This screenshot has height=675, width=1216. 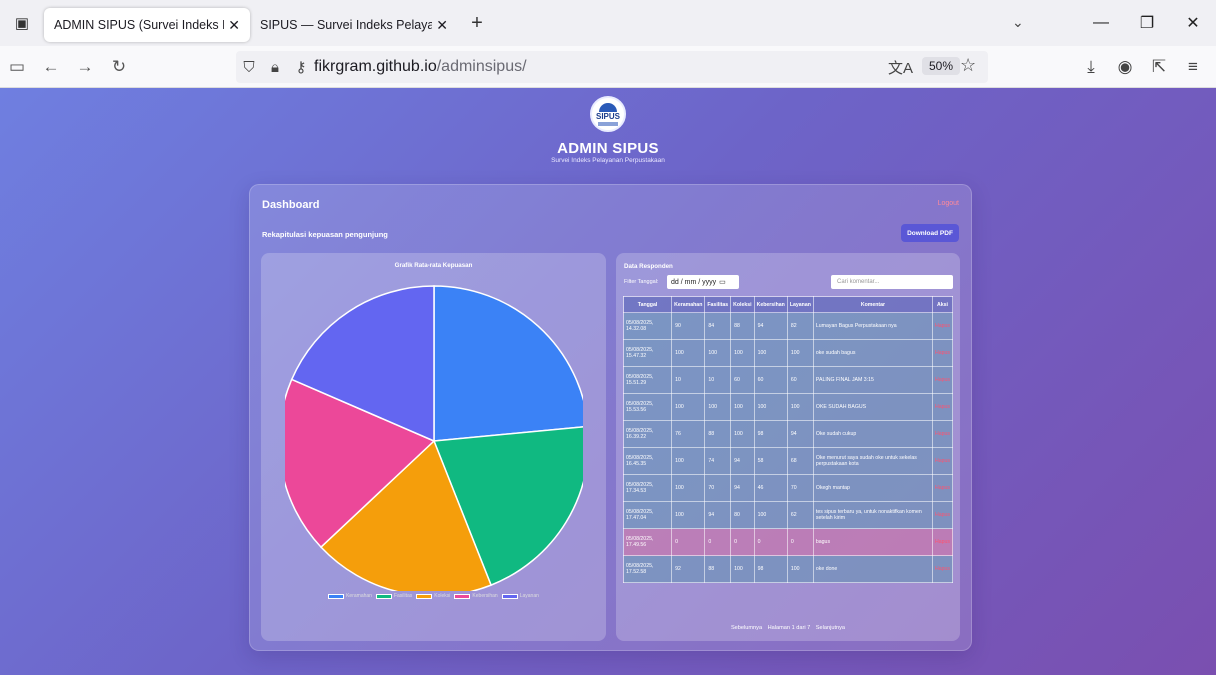 I want to click on bookmark-star-icon: ☆, so click(x=968, y=65).